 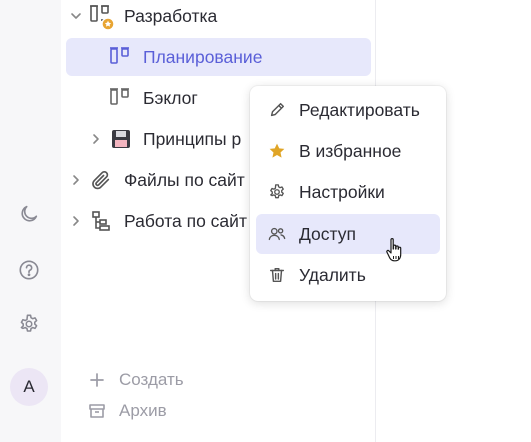 I want to click on floppy-disk-icon, so click(x=121, y=139).